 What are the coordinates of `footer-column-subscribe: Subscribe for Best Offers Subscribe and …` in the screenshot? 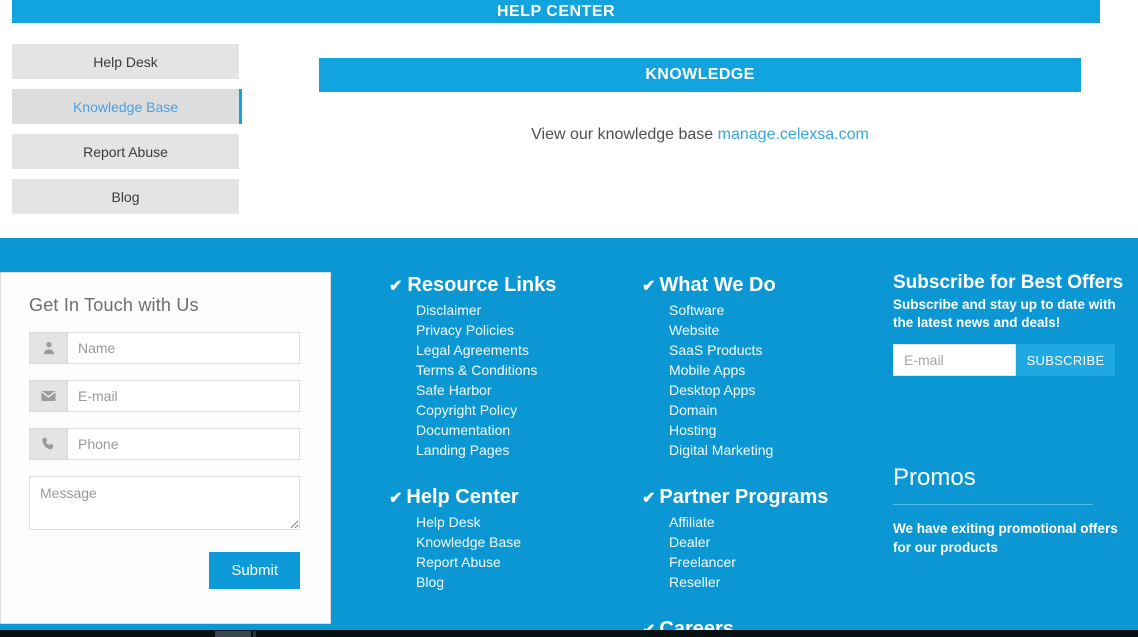 It's located at (1015, 414).